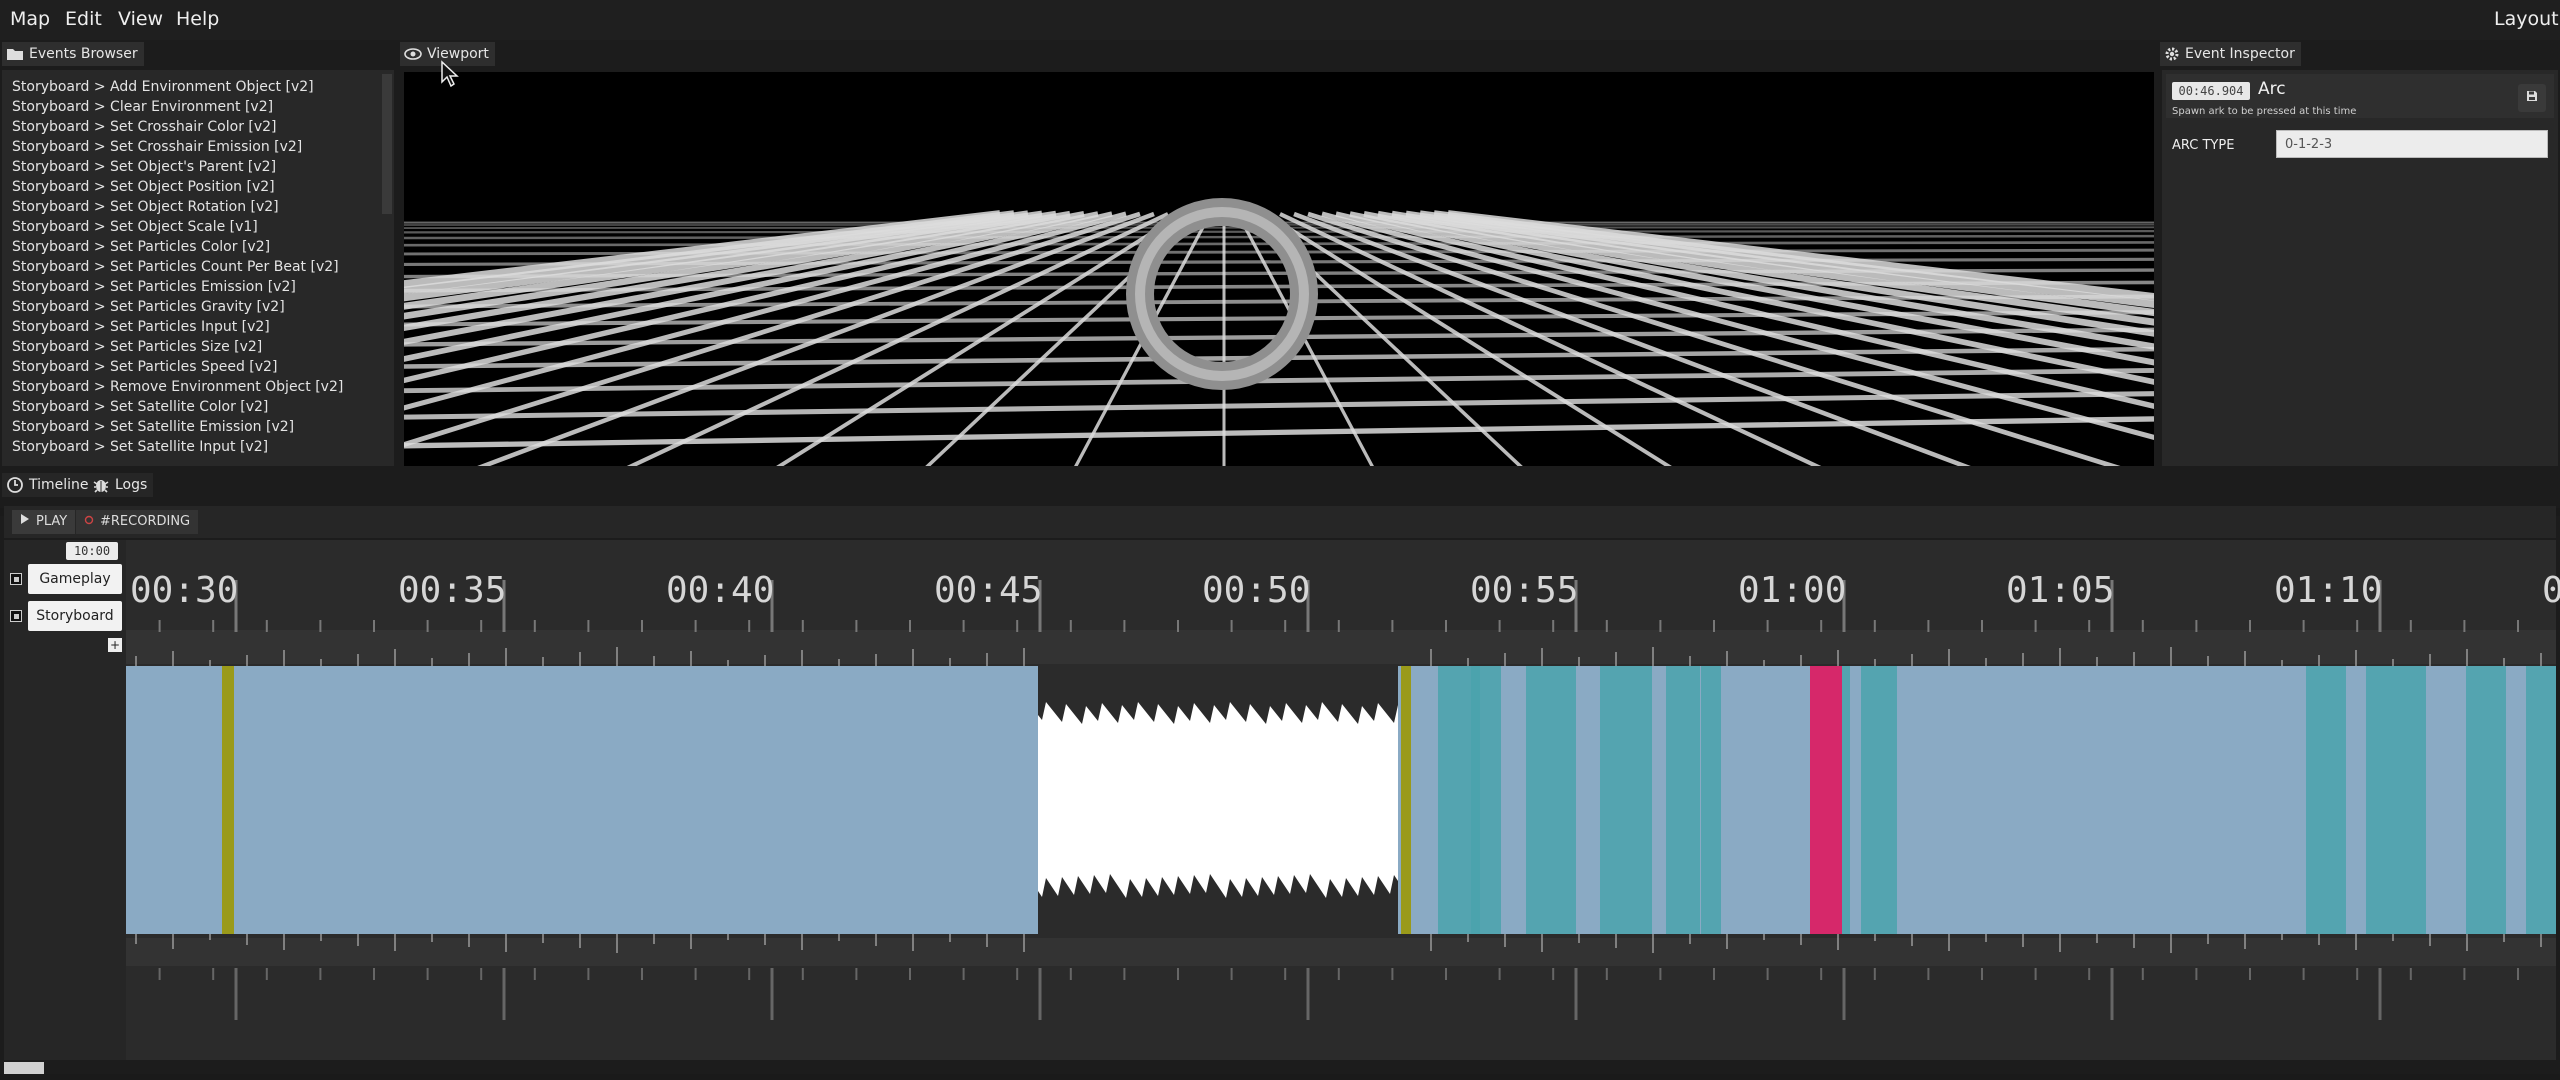 This screenshot has width=2560, height=1080. What do you see at coordinates (75, 579) in the screenshot?
I see `track-label: Gameplay` at bounding box center [75, 579].